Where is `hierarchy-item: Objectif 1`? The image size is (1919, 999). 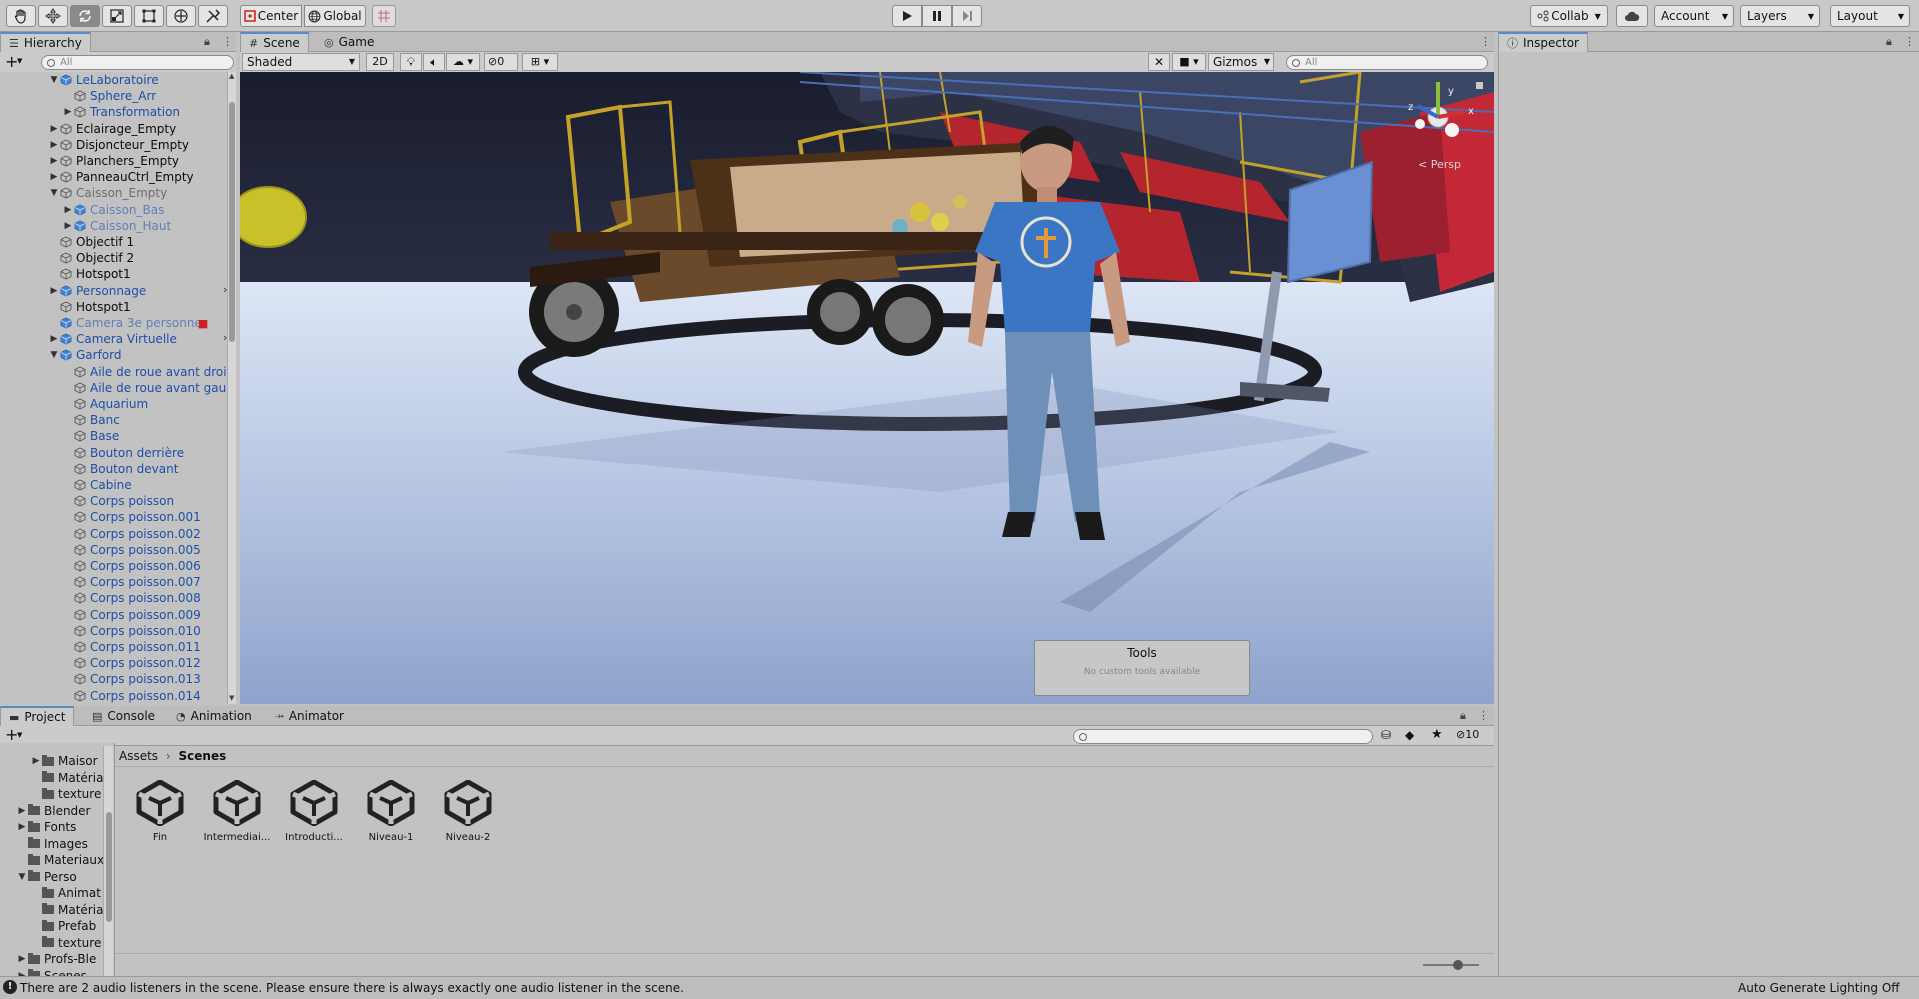 hierarchy-item: Objectif 1 is located at coordinates (91, 242).